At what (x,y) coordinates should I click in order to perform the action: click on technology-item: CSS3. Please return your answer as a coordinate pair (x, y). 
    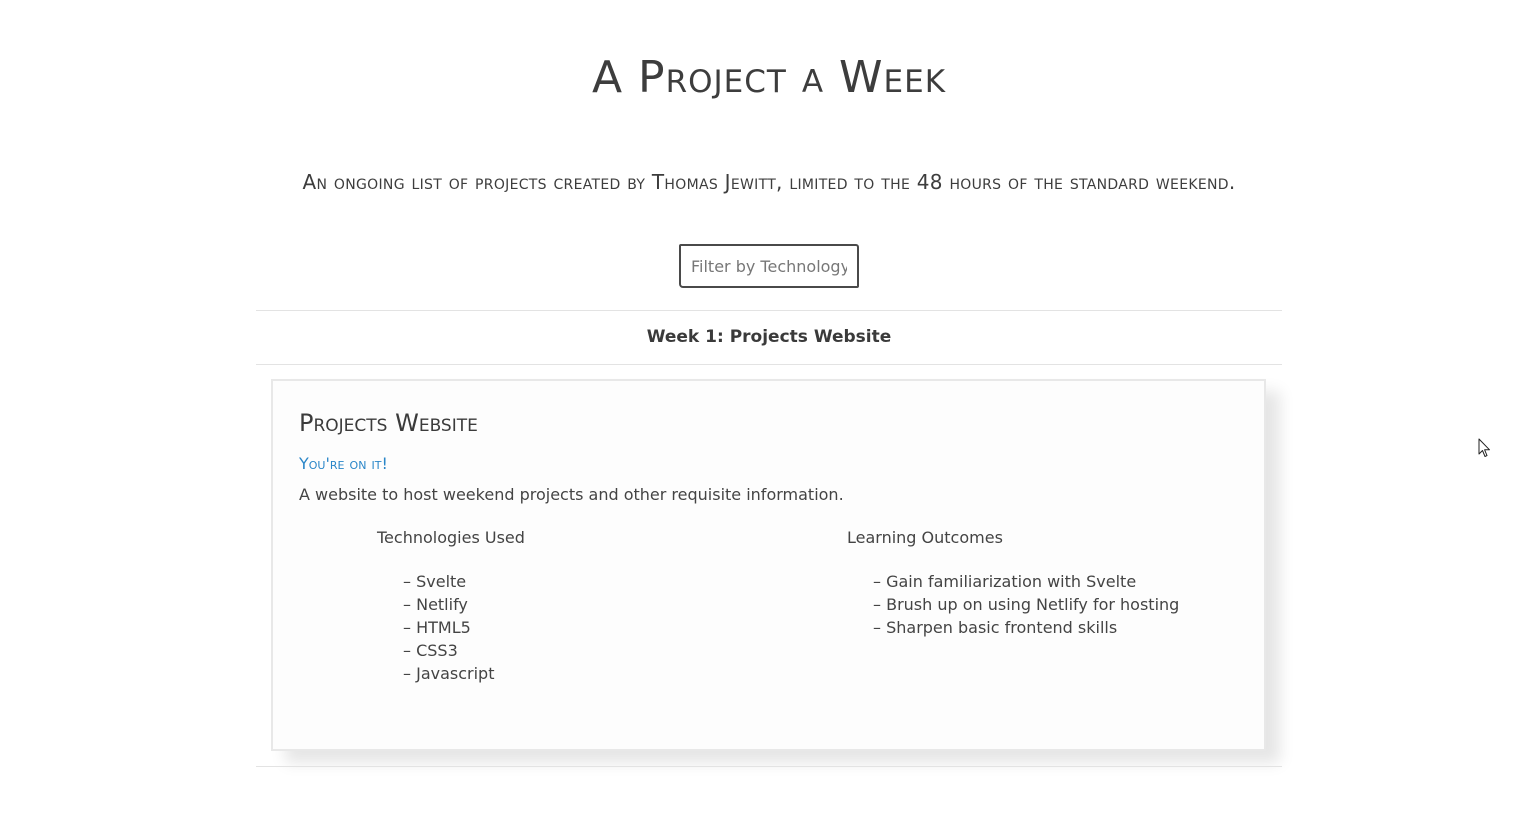
    Looking at the image, I should click on (448, 650).